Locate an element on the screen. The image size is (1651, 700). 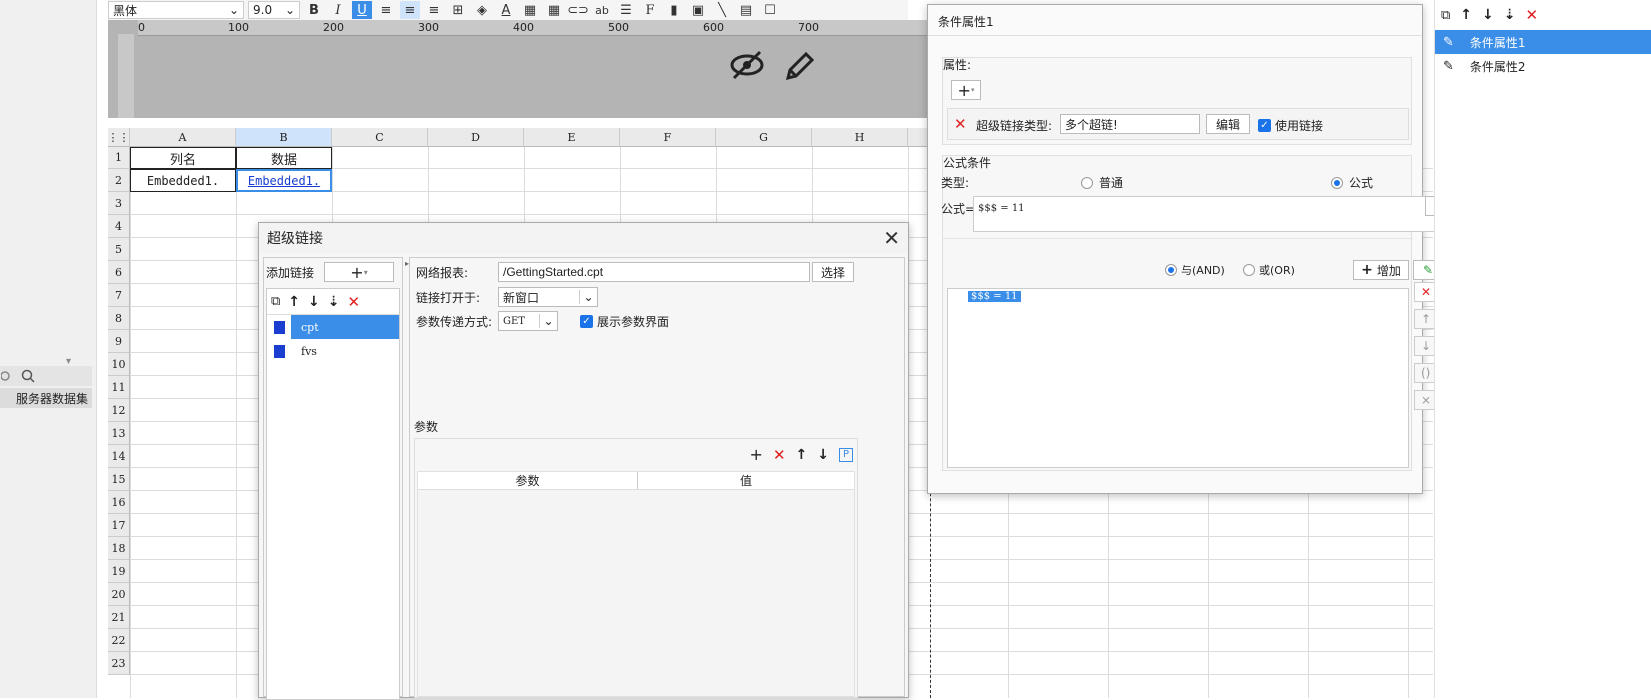
align-center-icon: ≡ is located at coordinates (410, 10).